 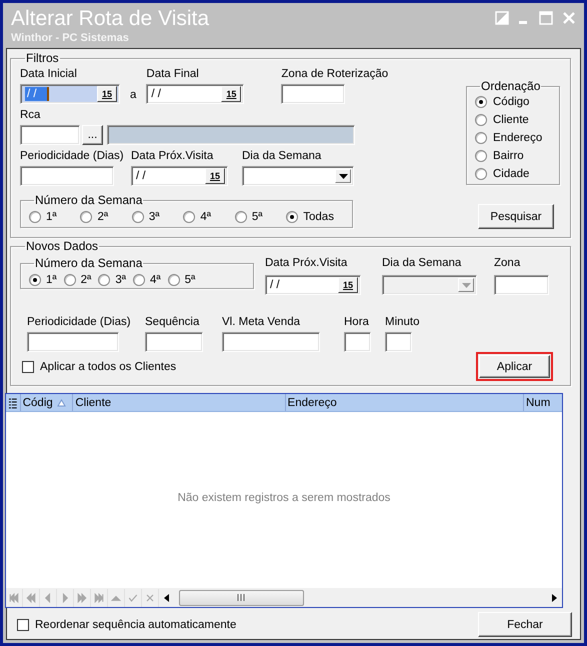 What do you see at coordinates (46, 402) in the screenshot?
I see `column-header: Códig` at bounding box center [46, 402].